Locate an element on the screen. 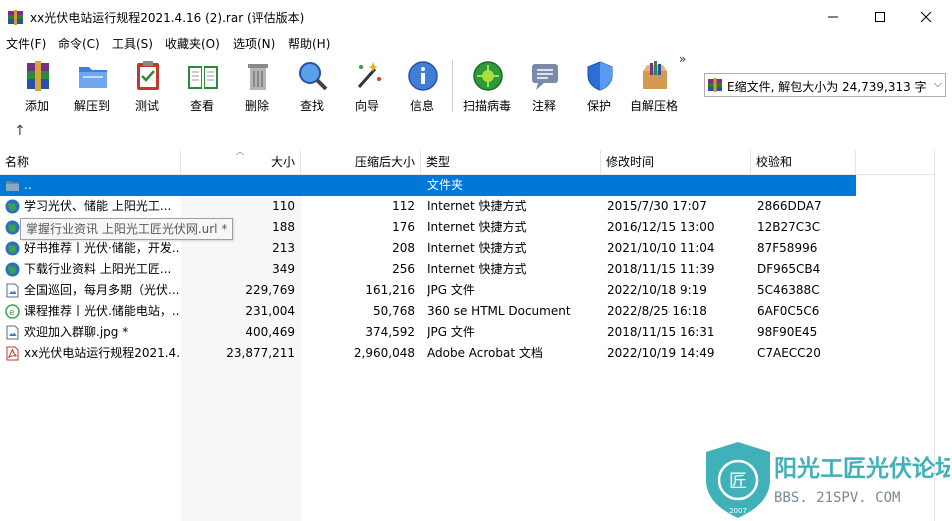 The height and width of the screenshot is (521, 952). file-size: 231,004 is located at coordinates (270, 311).